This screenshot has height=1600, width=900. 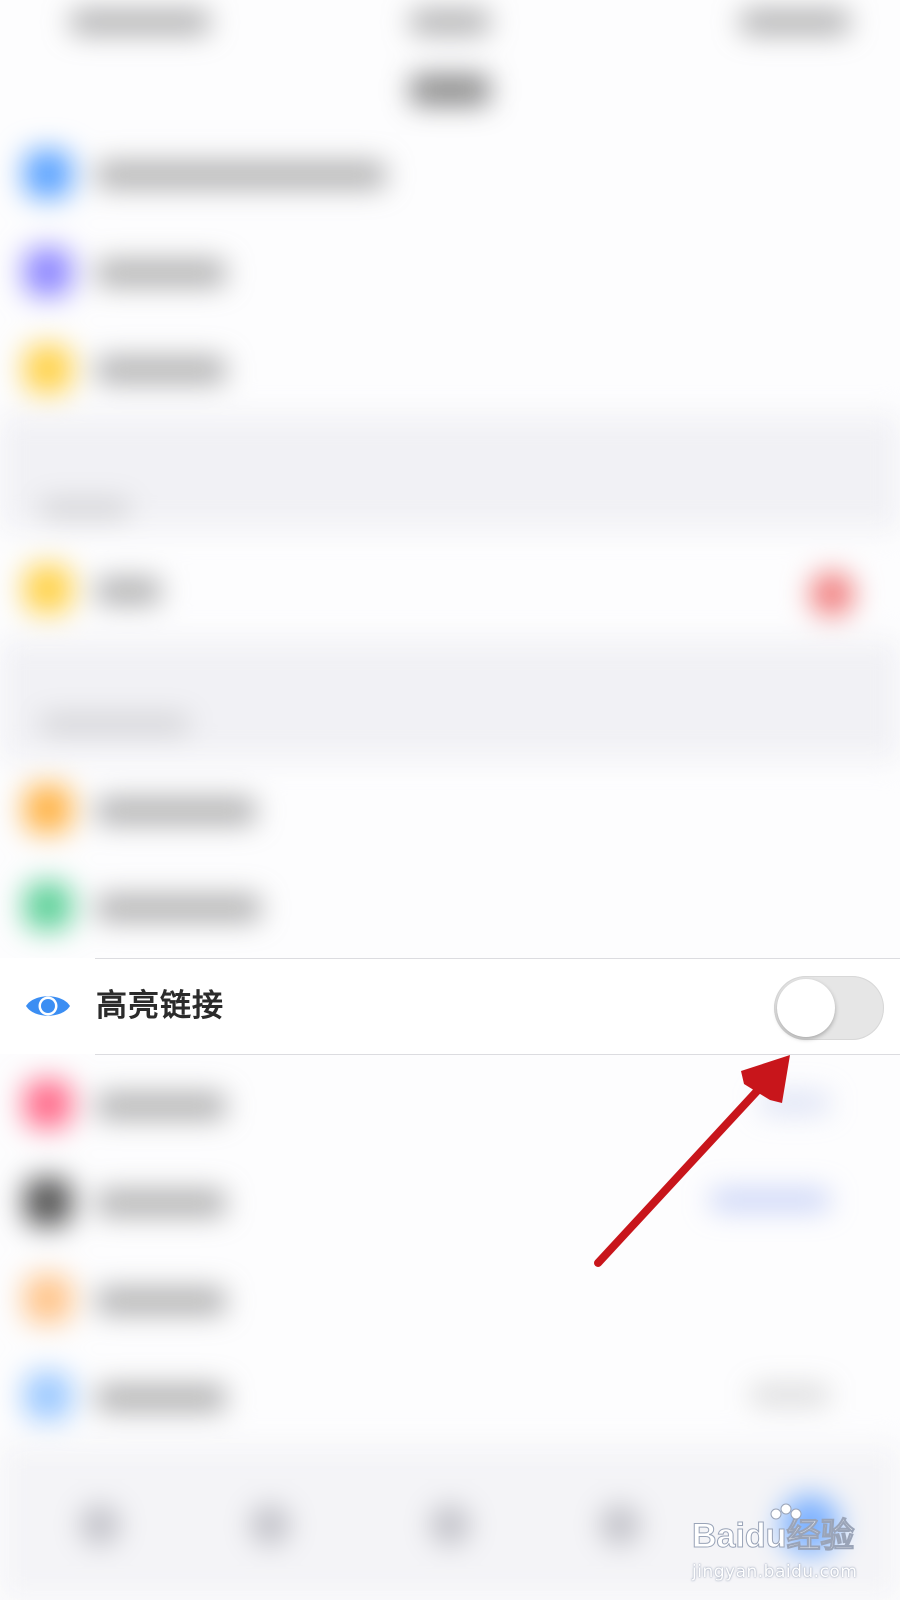 I want to click on watermark-brand: Baidu经验, so click(x=773, y=1535).